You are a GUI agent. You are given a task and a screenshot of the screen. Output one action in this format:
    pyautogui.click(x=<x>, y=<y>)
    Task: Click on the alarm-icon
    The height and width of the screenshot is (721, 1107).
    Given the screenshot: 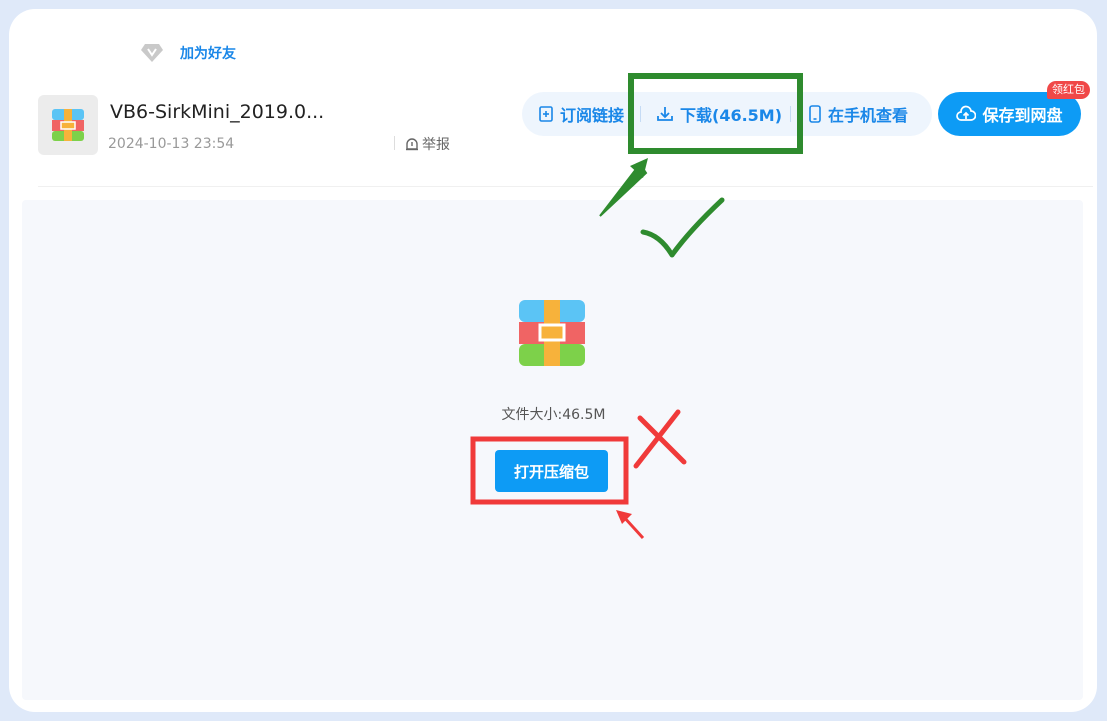 What is the action you would take?
    pyautogui.click(x=412, y=144)
    